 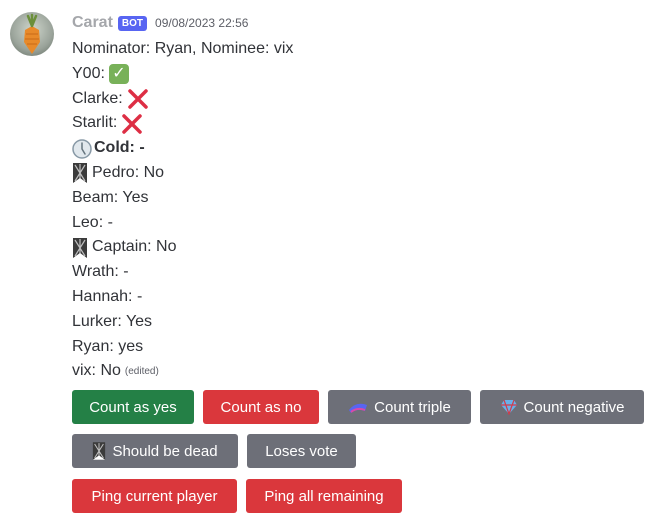 What do you see at coordinates (165, 451) in the screenshot?
I see `button-label: Should be dead` at bounding box center [165, 451].